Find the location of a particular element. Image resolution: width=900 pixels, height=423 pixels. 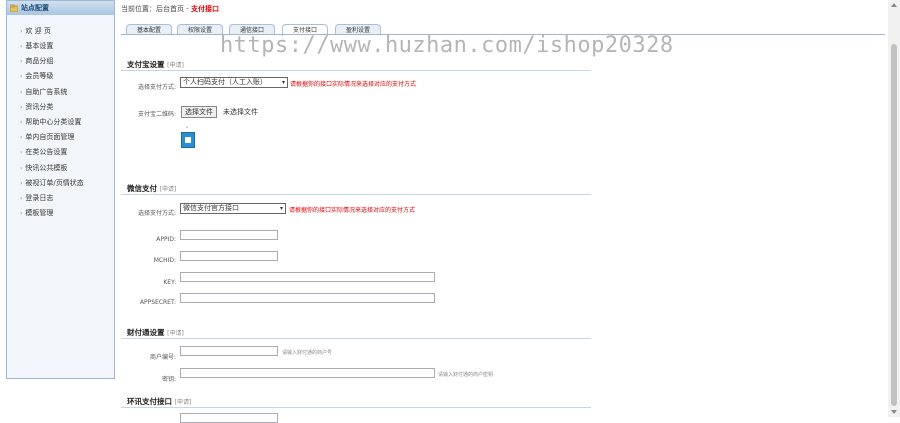

wechat-mchid-input is located at coordinates (229, 256).